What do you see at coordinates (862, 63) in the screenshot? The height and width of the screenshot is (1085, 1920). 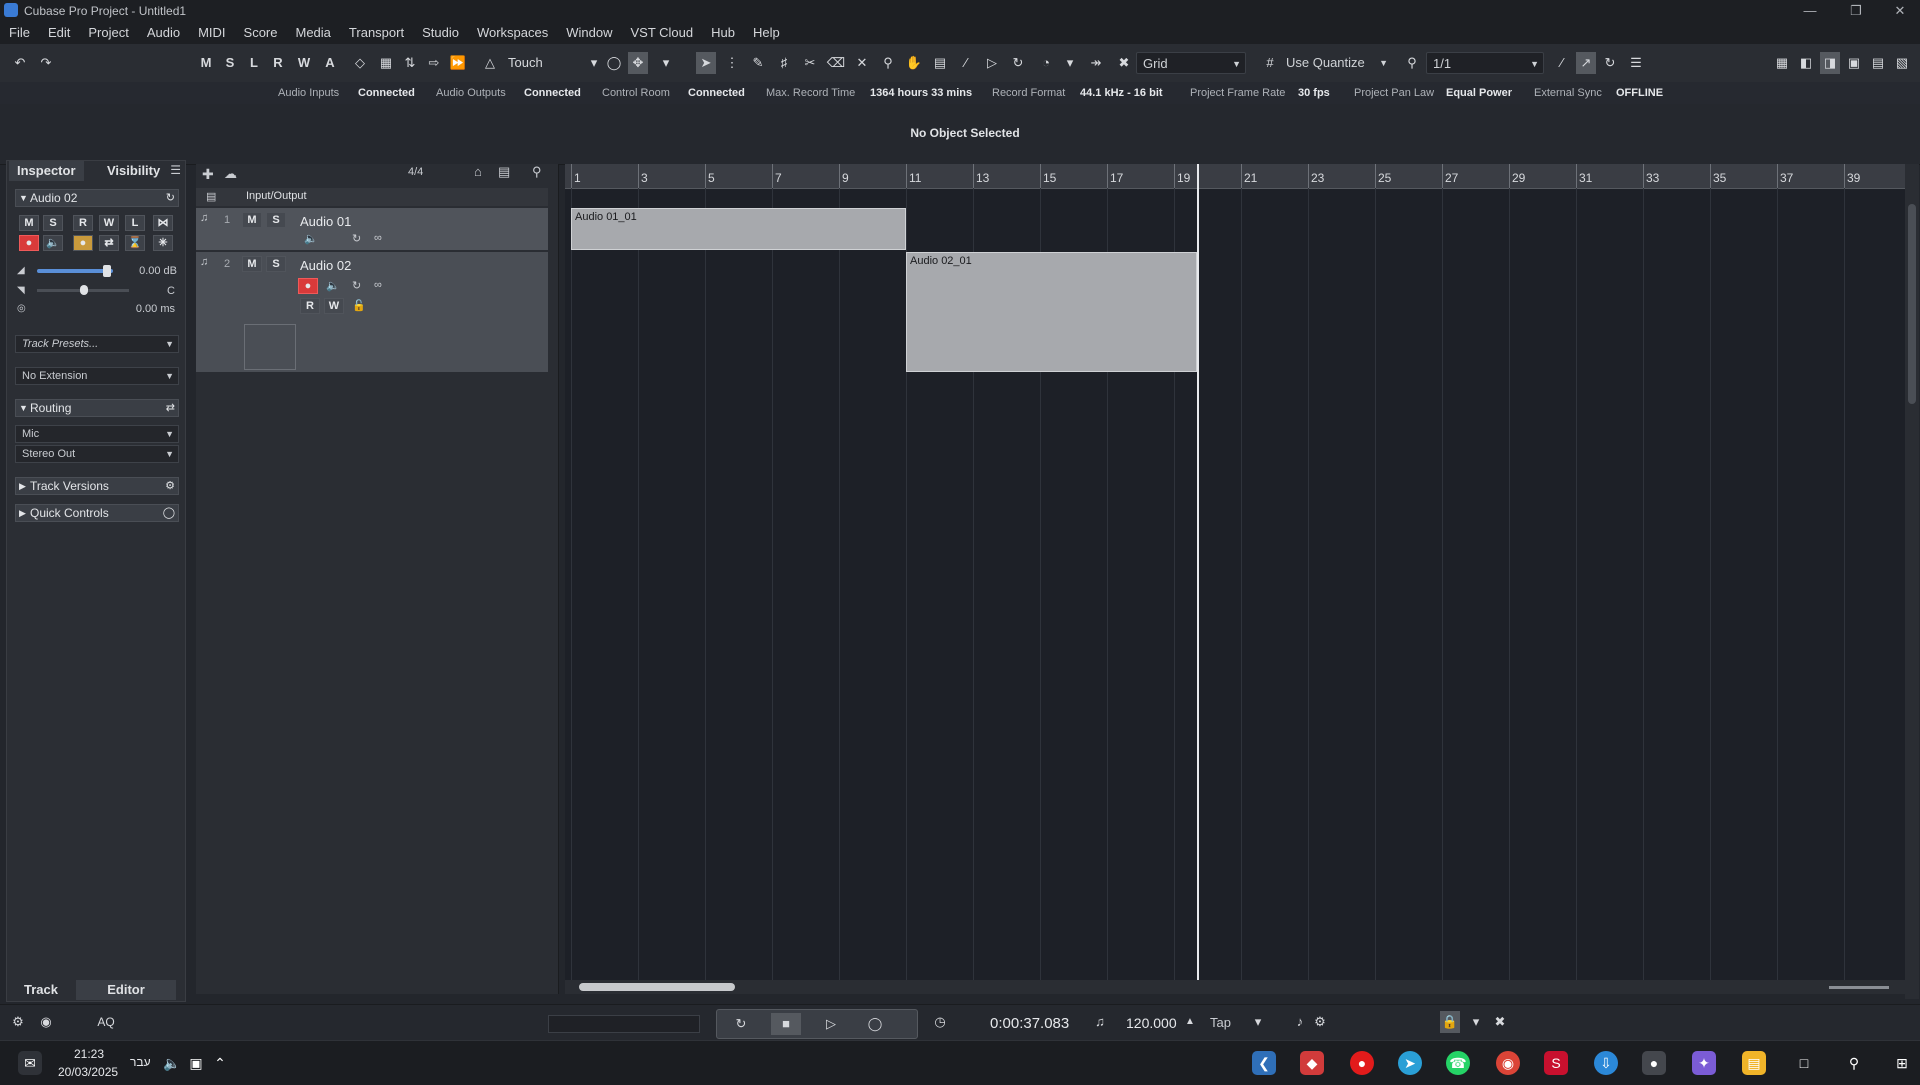 I see `mute-tool-icon: ✕` at bounding box center [862, 63].